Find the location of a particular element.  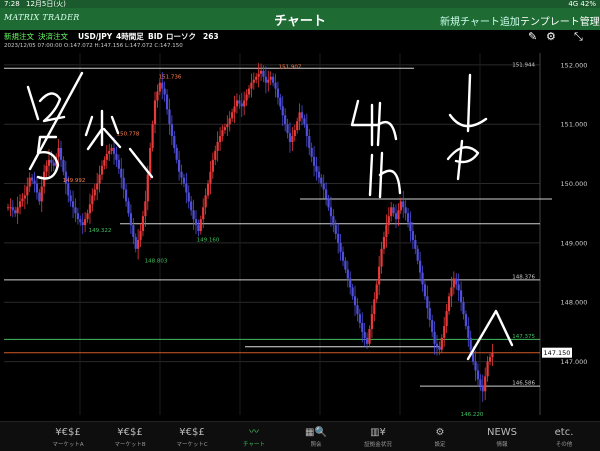

template-manage-button: テンプレート管理 is located at coordinates (560, 20).